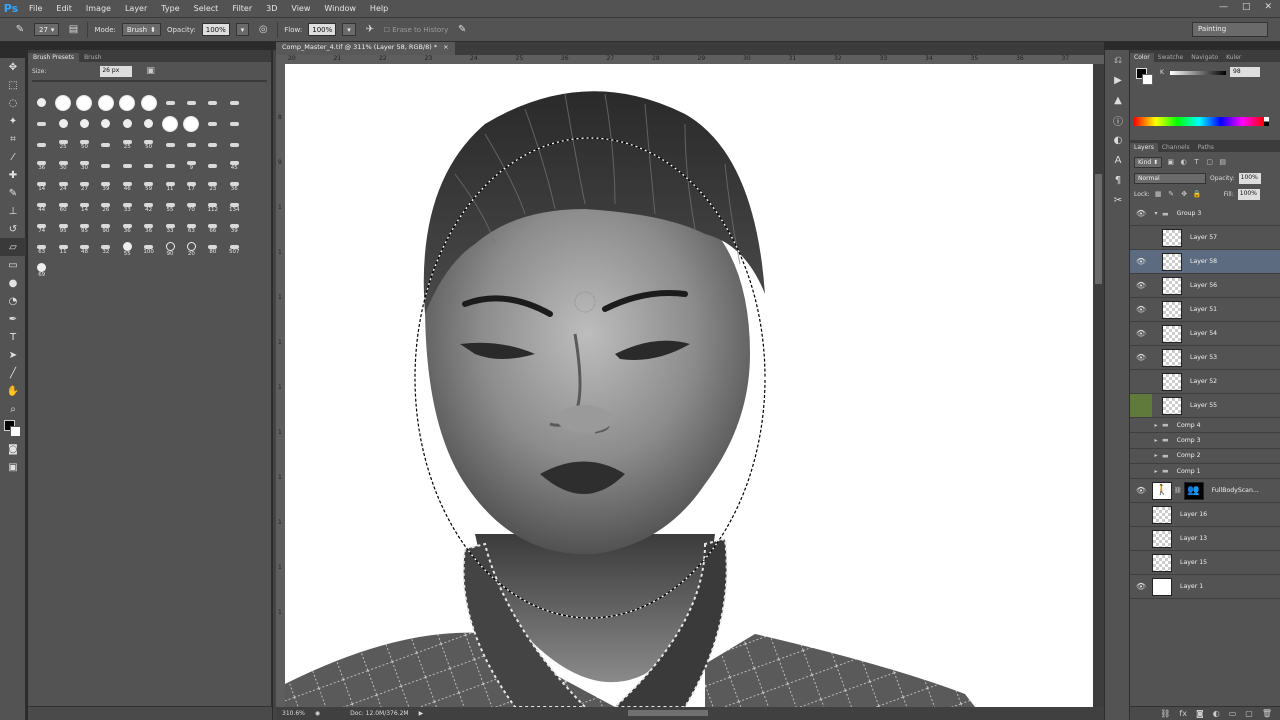 The height and width of the screenshot is (720, 1280). I want to click on layer-row: 👁 Layer 58, so click(1205, 262).